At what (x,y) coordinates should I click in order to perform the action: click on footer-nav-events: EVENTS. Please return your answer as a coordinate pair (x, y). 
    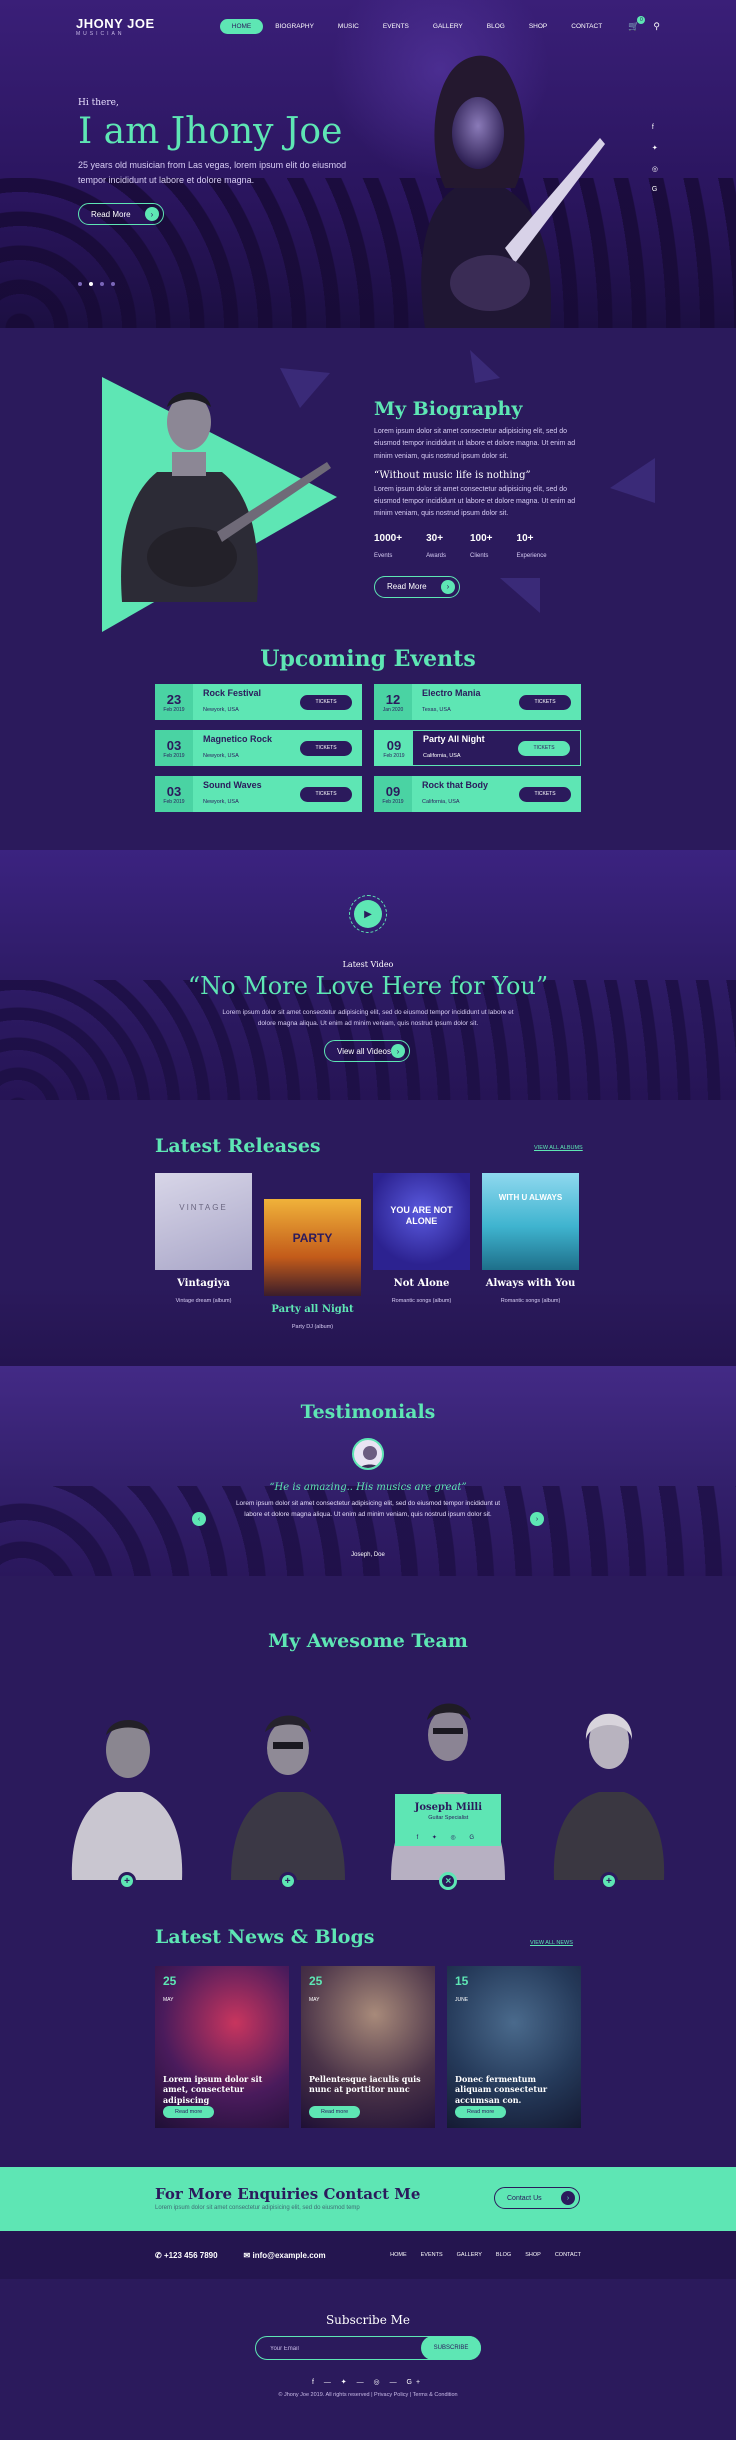
    Looking at the image, I should click on (432, 2255).